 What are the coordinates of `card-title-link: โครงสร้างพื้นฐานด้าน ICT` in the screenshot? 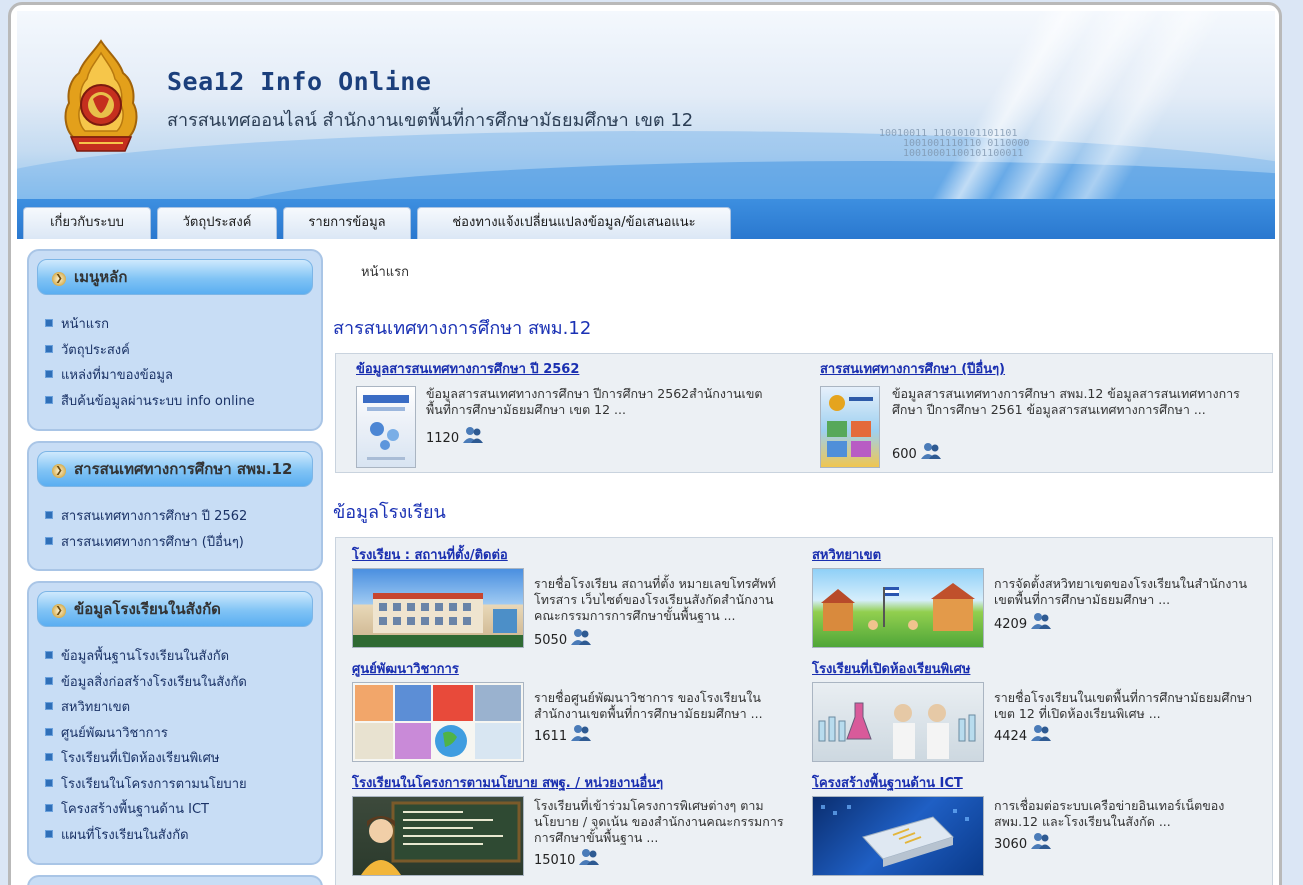 It's located at (1037, 782).